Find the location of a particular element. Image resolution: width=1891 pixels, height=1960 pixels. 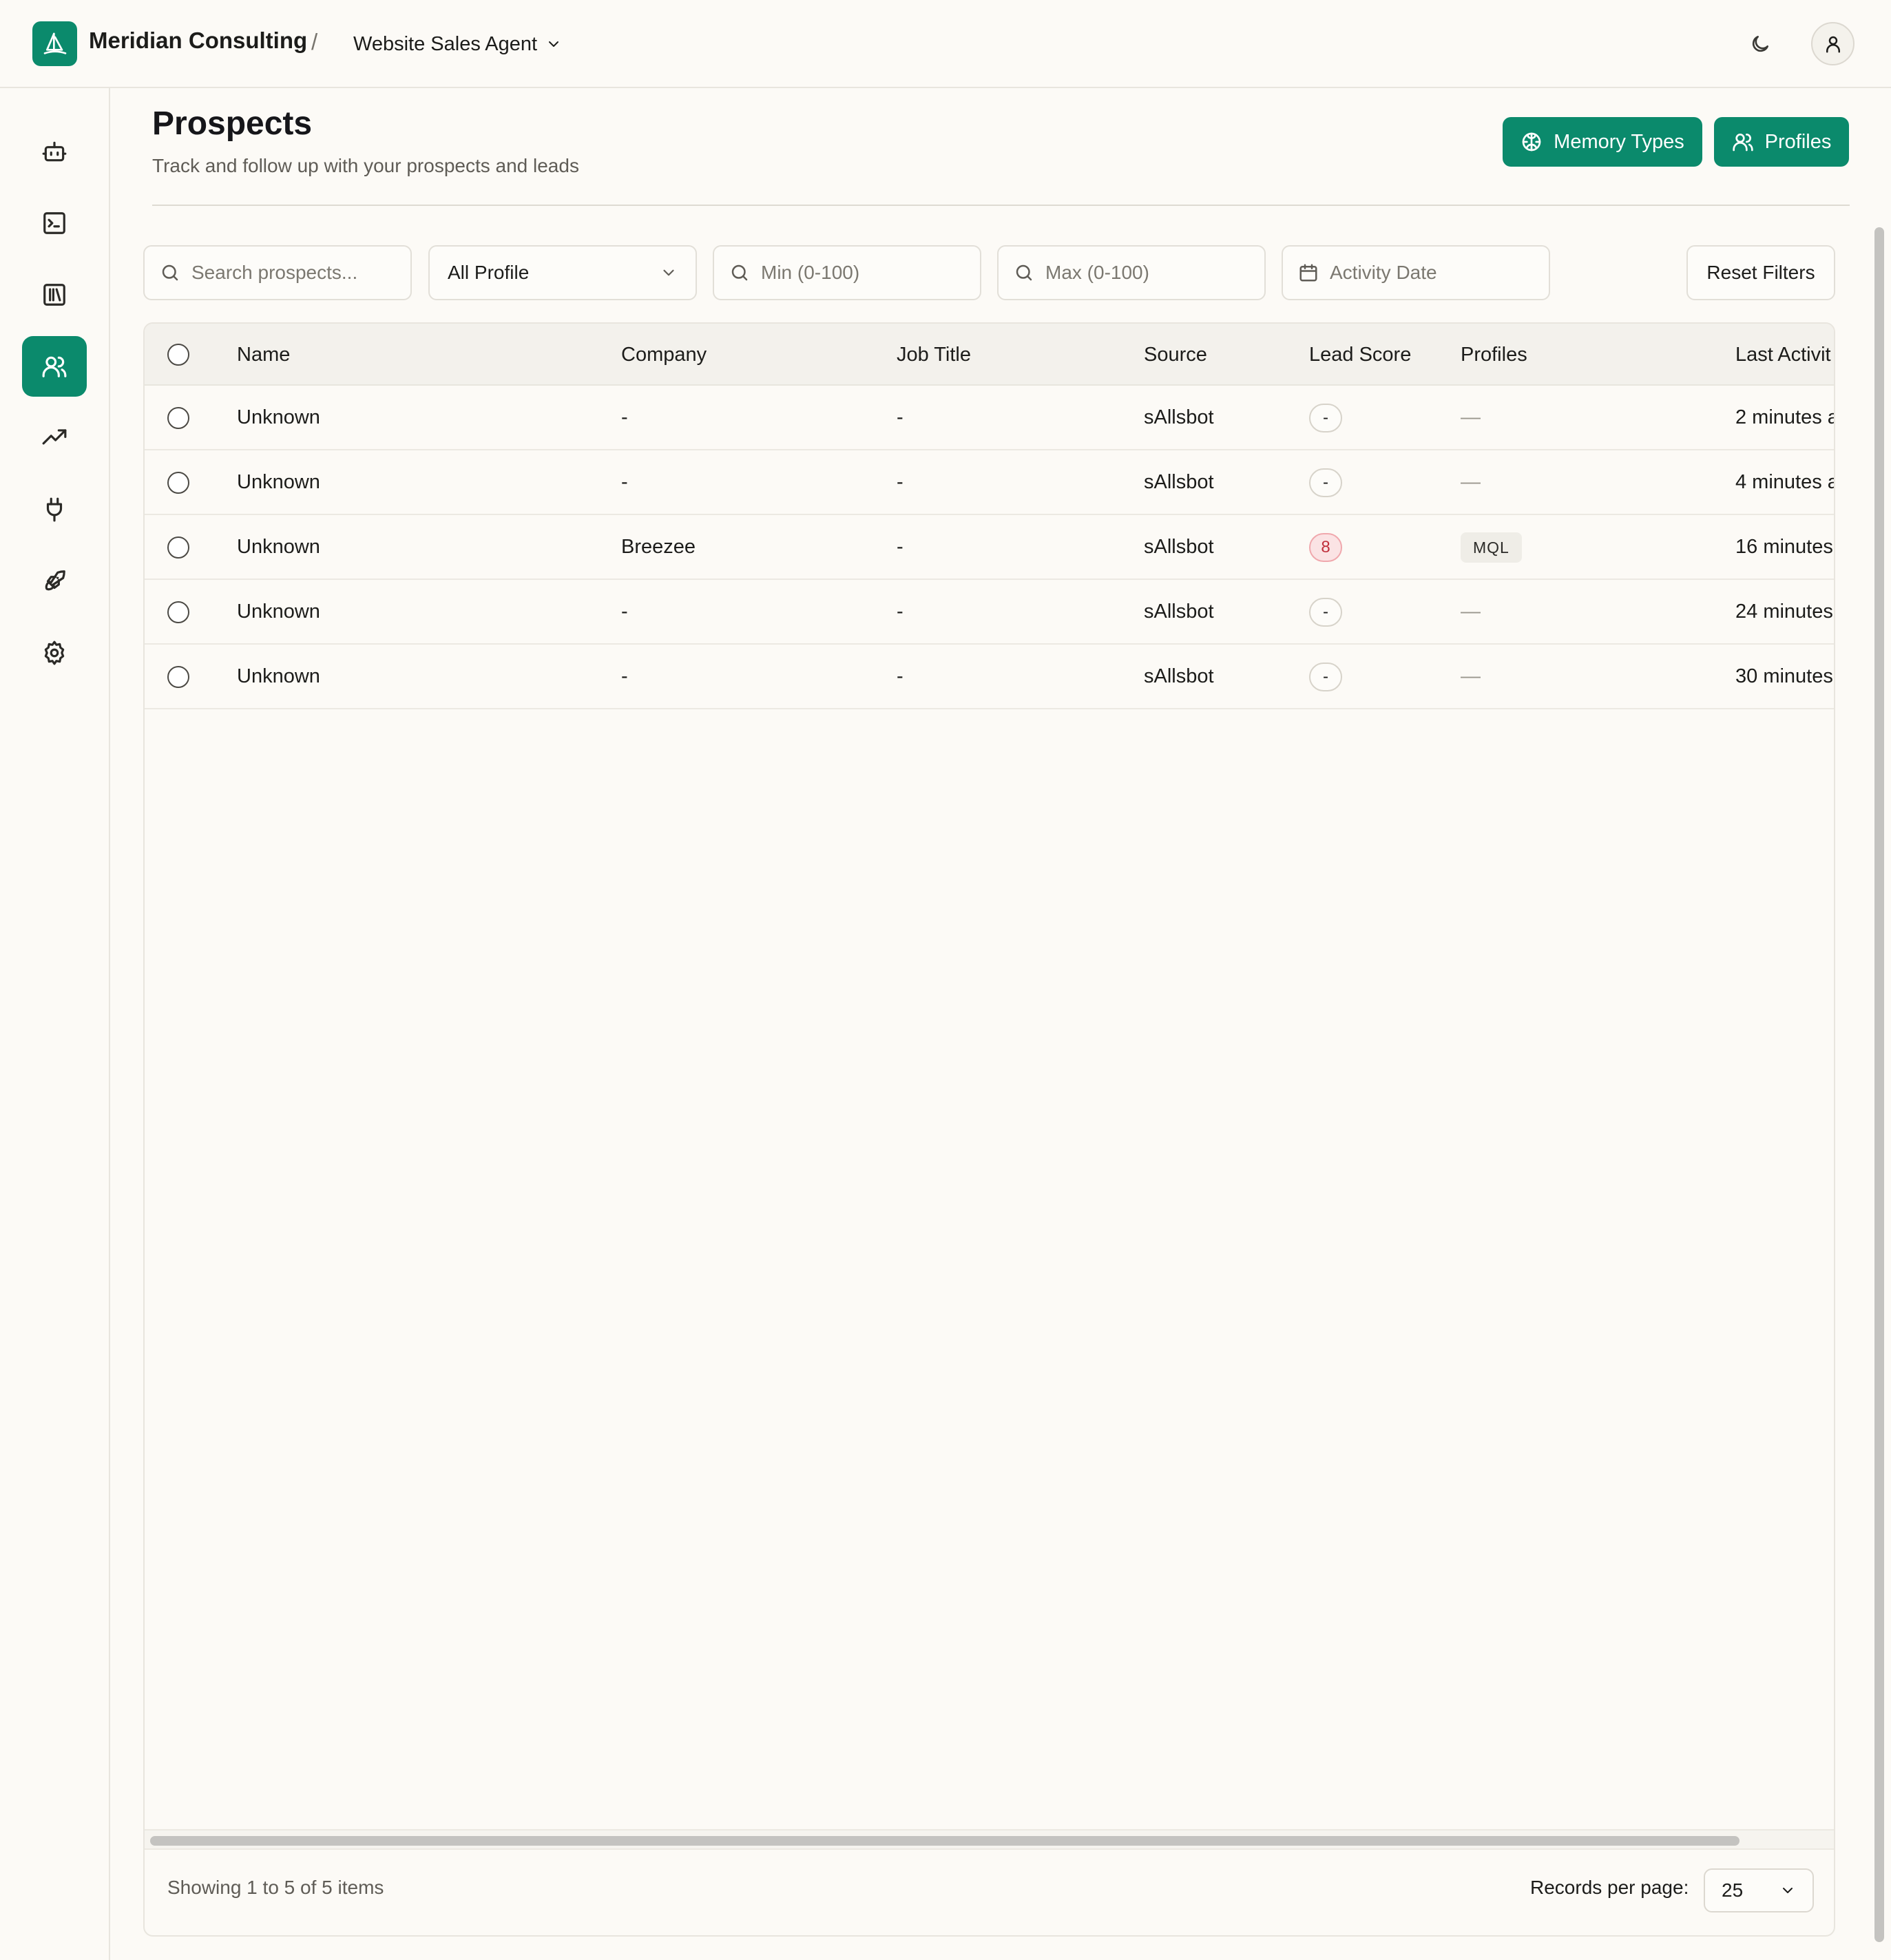

column-header-company: Company is located at coordinates (664, 355).